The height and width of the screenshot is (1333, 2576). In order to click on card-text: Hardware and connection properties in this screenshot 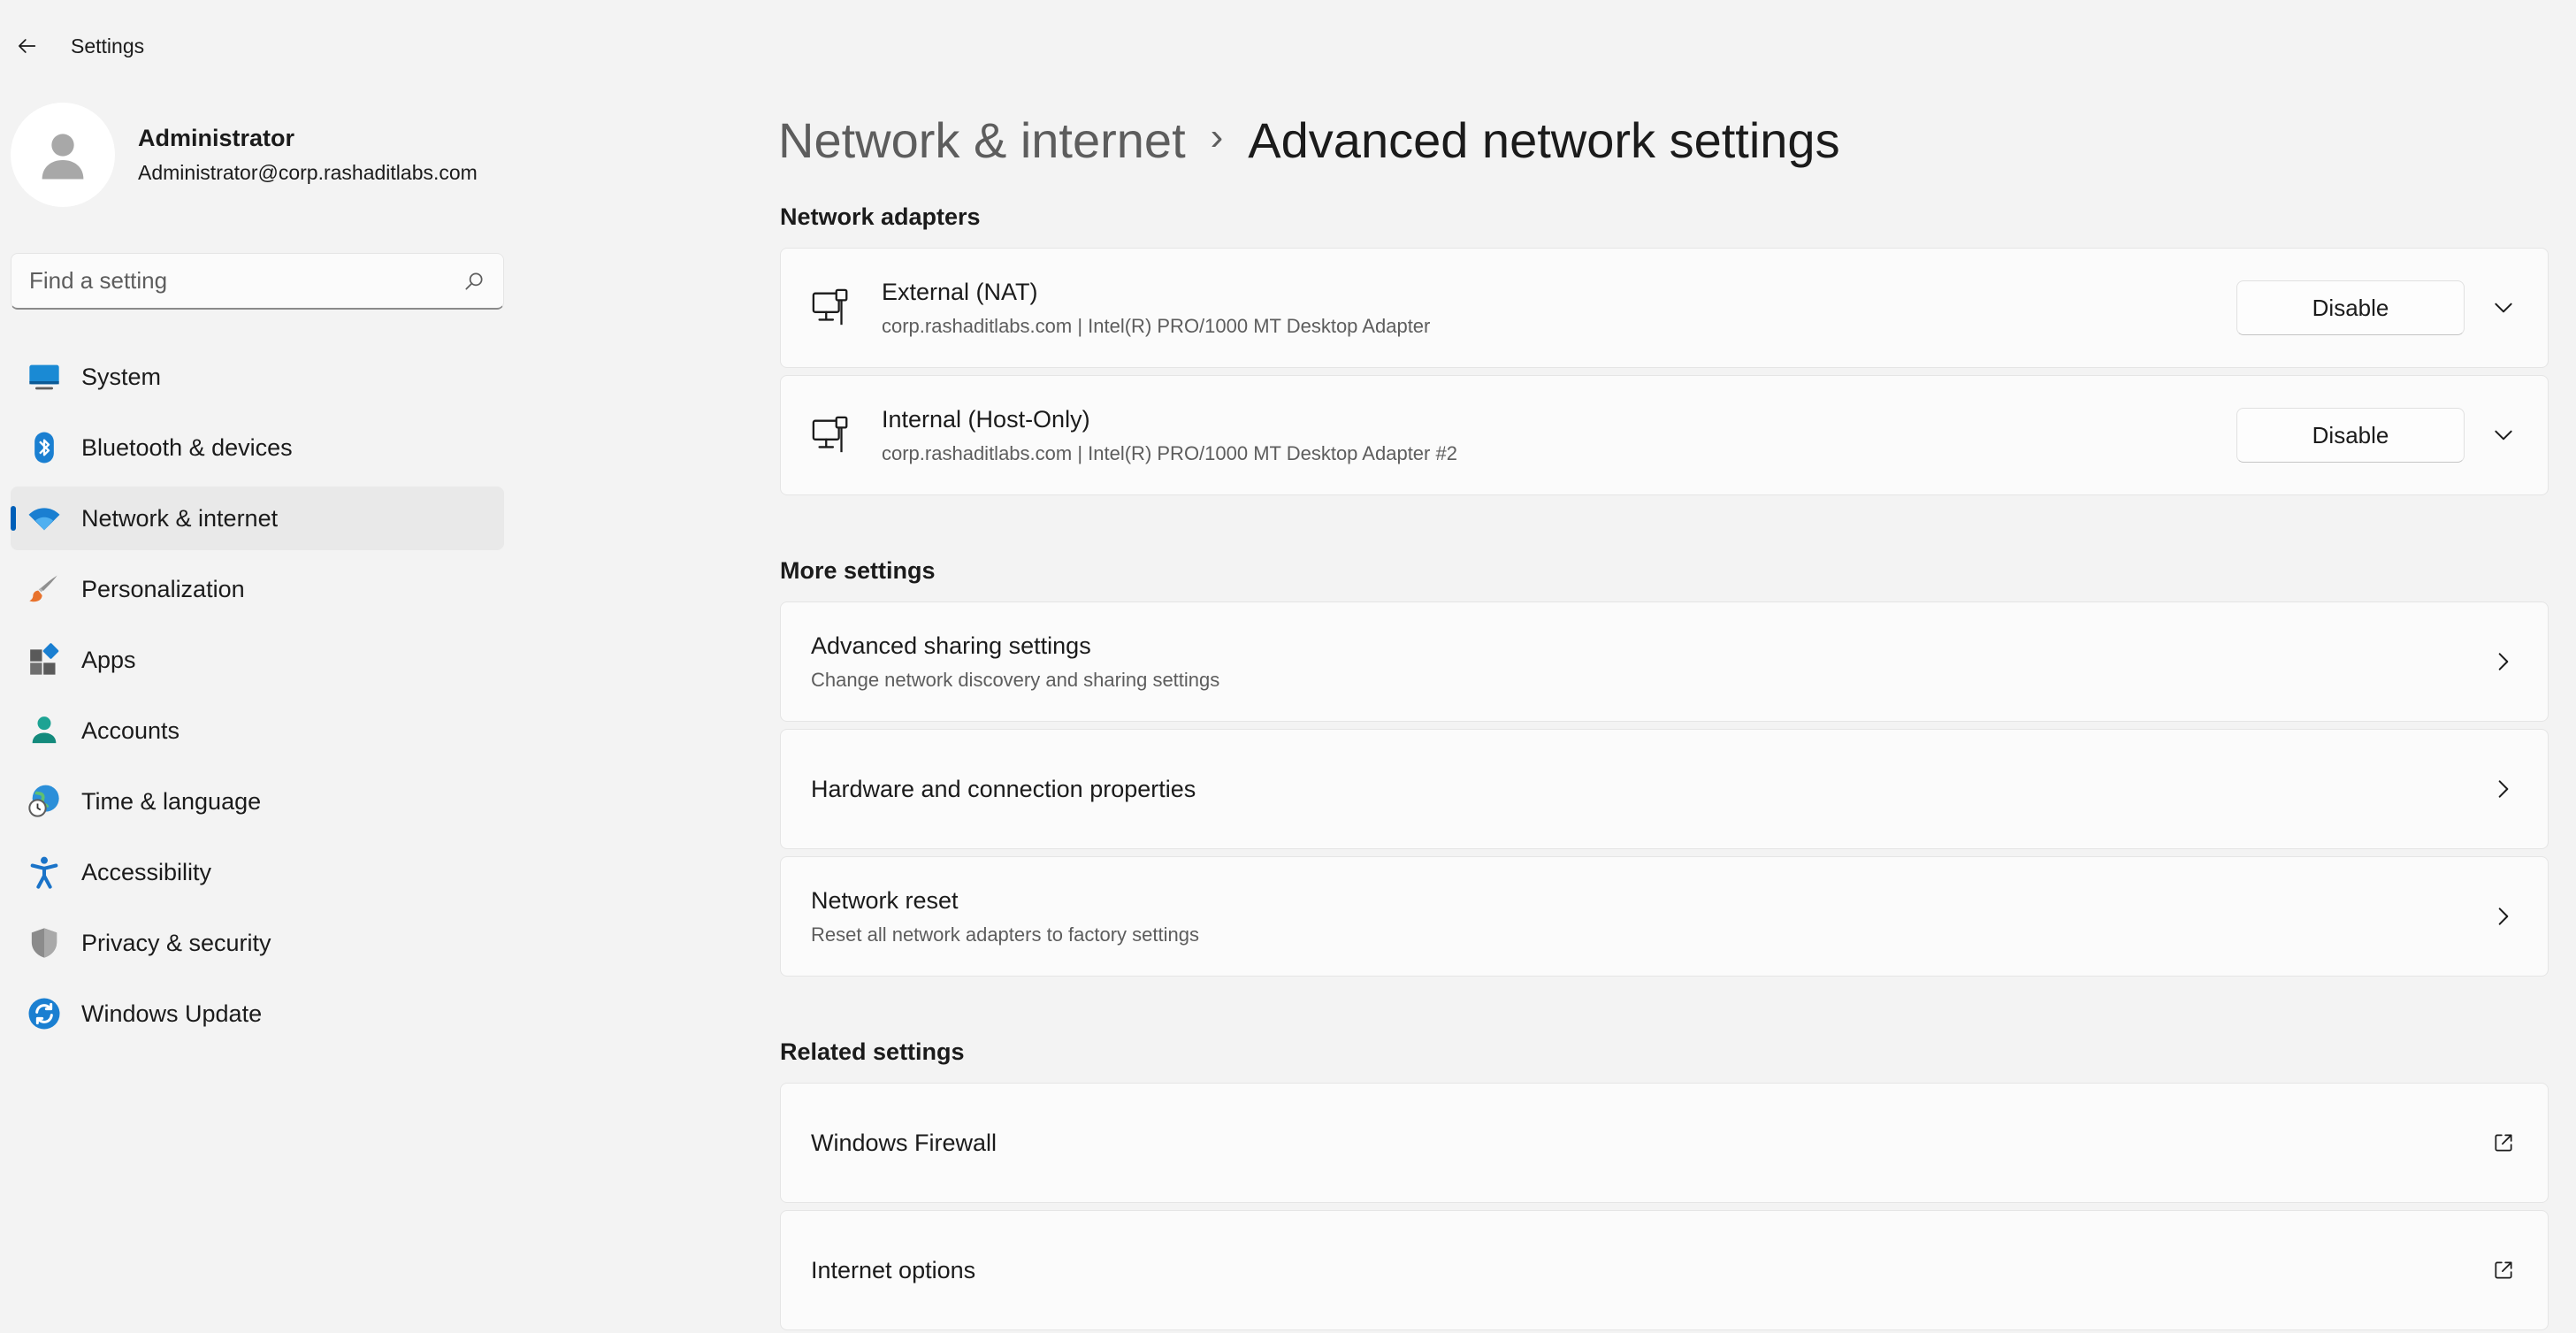, I will do `click(1648, 790)`.